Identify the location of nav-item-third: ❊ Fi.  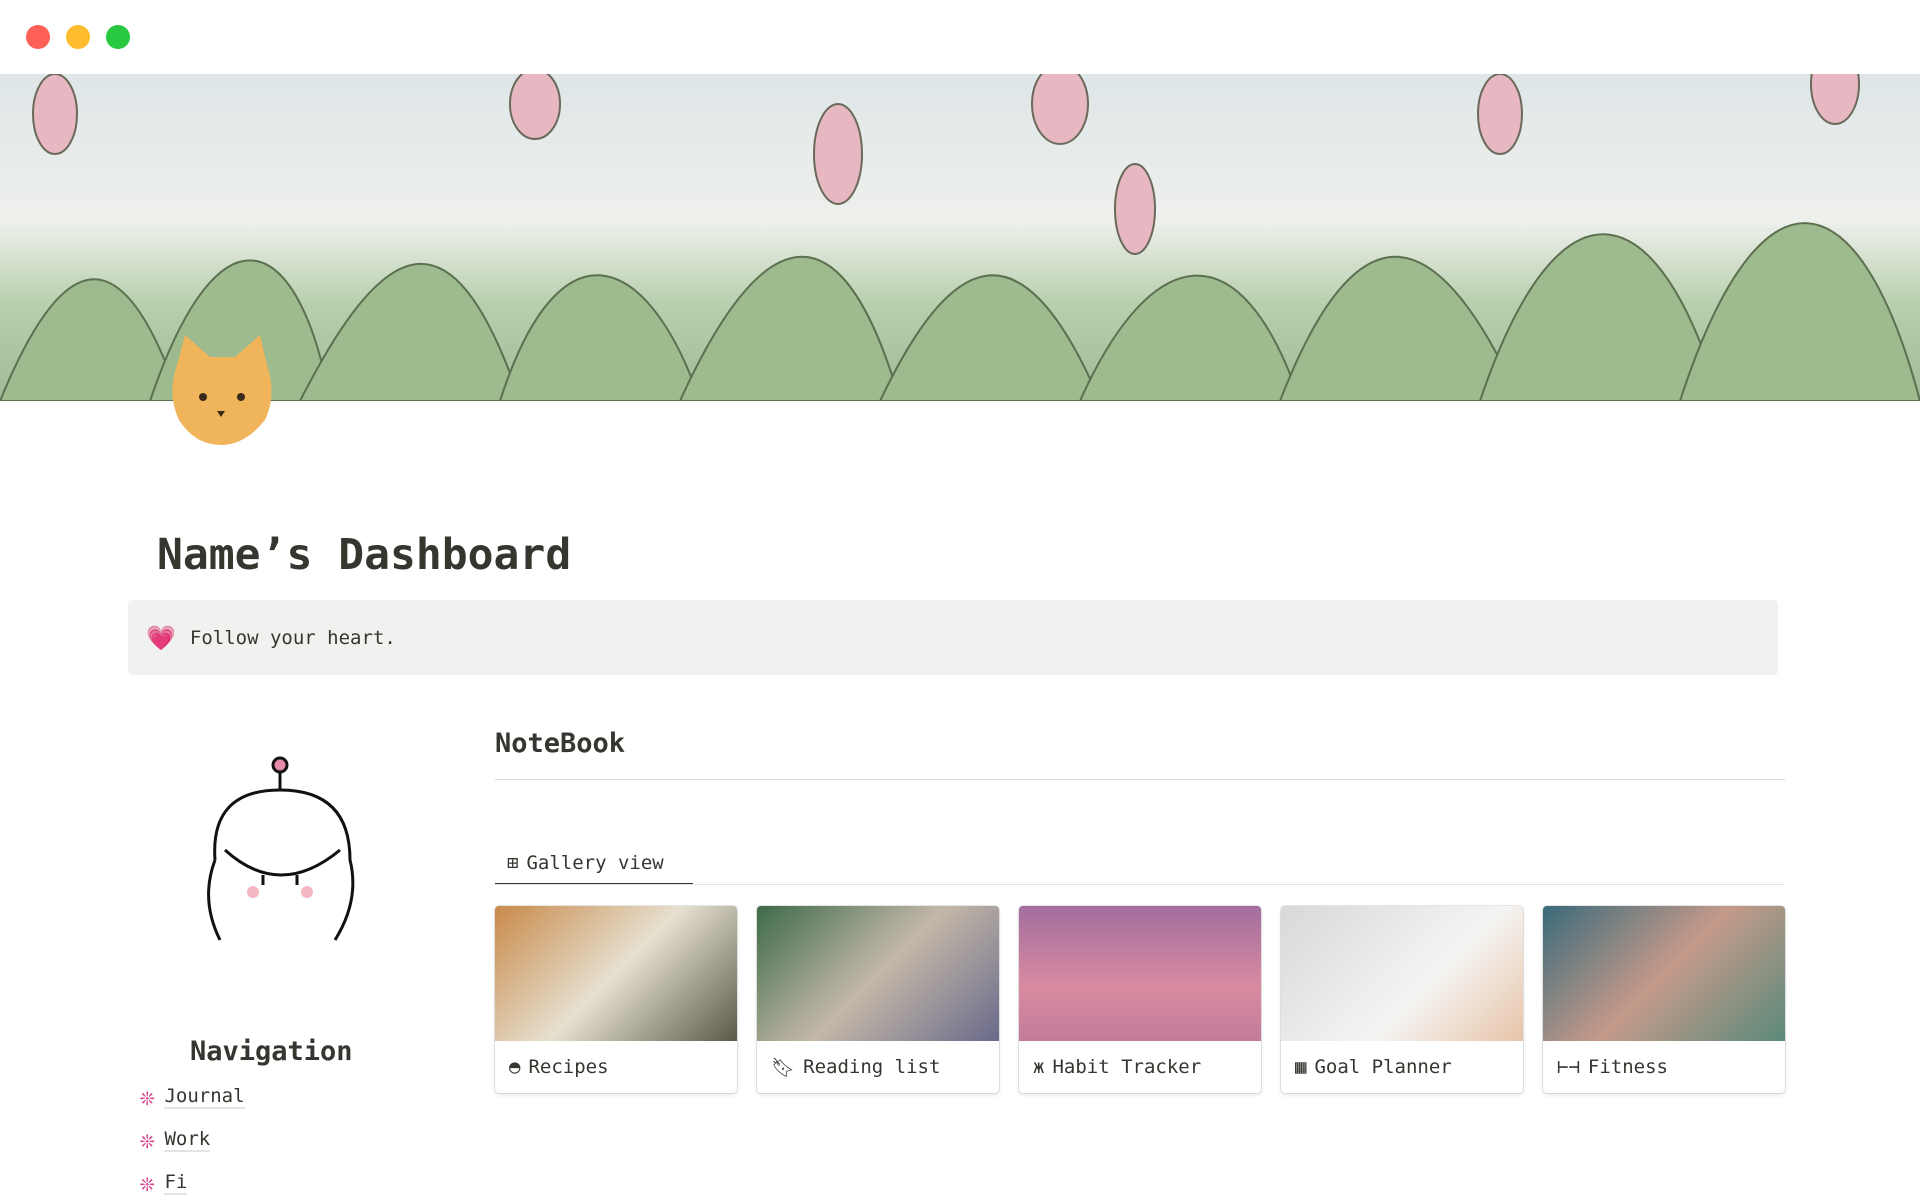
(164, 1183).